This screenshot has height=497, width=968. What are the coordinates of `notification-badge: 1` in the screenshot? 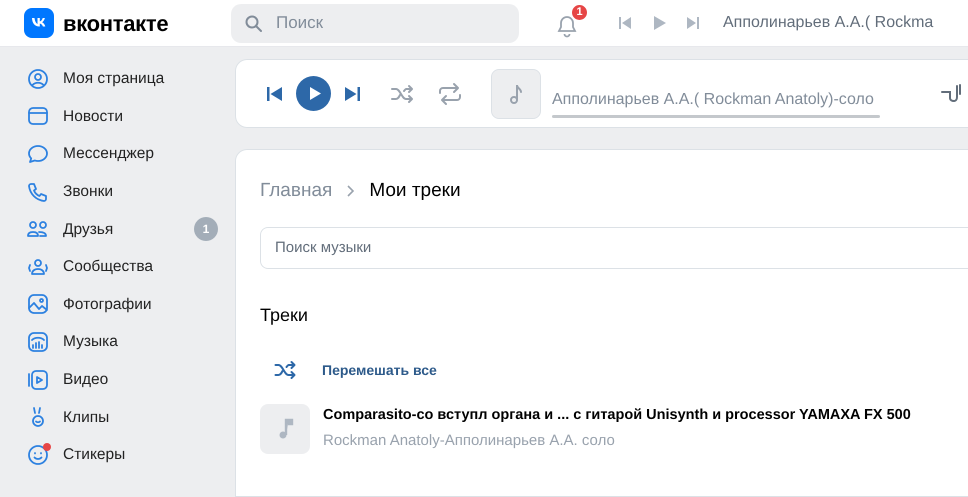 It's located at (579, 12).